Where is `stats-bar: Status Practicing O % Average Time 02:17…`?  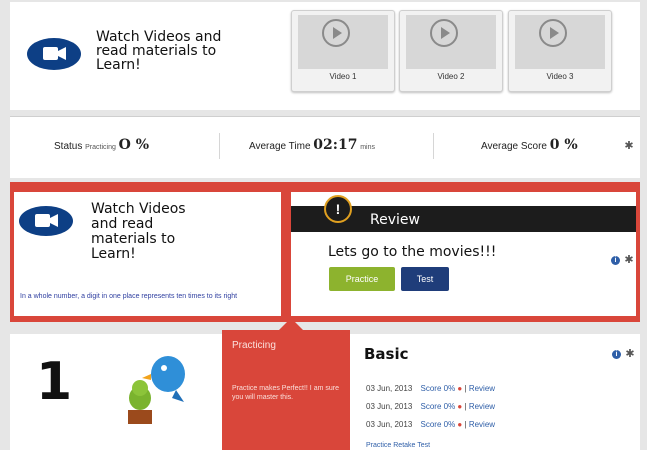
stats-bar: Status Practicing O % Average Time 02:17… is located at coordinates (325, 147).